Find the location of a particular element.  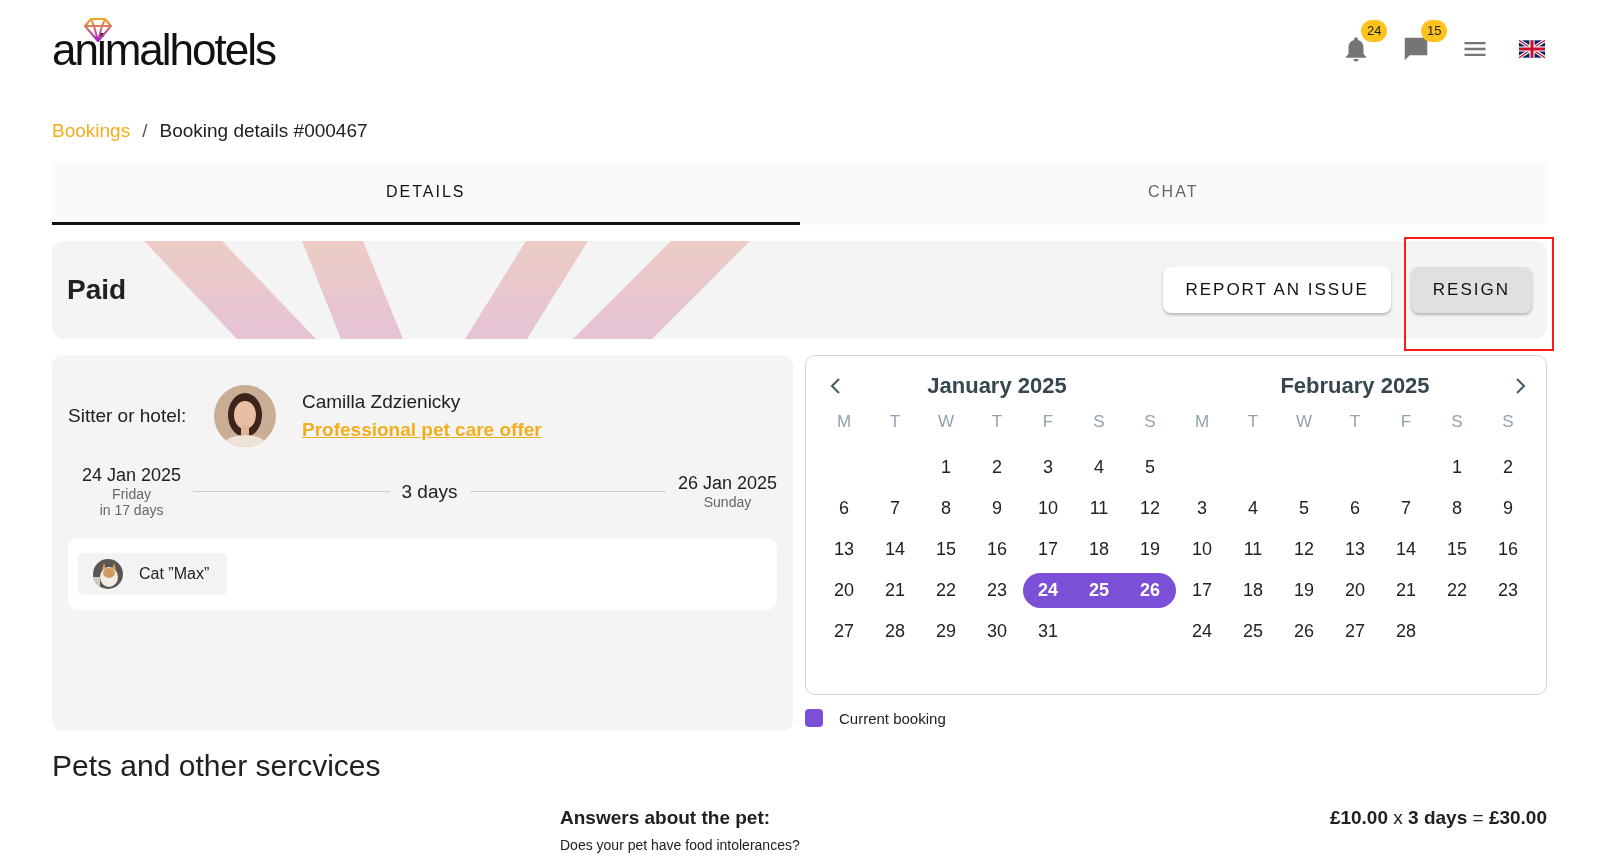

breadcrumb-current: Booking details #000467 is located at coordinates (263, 131).